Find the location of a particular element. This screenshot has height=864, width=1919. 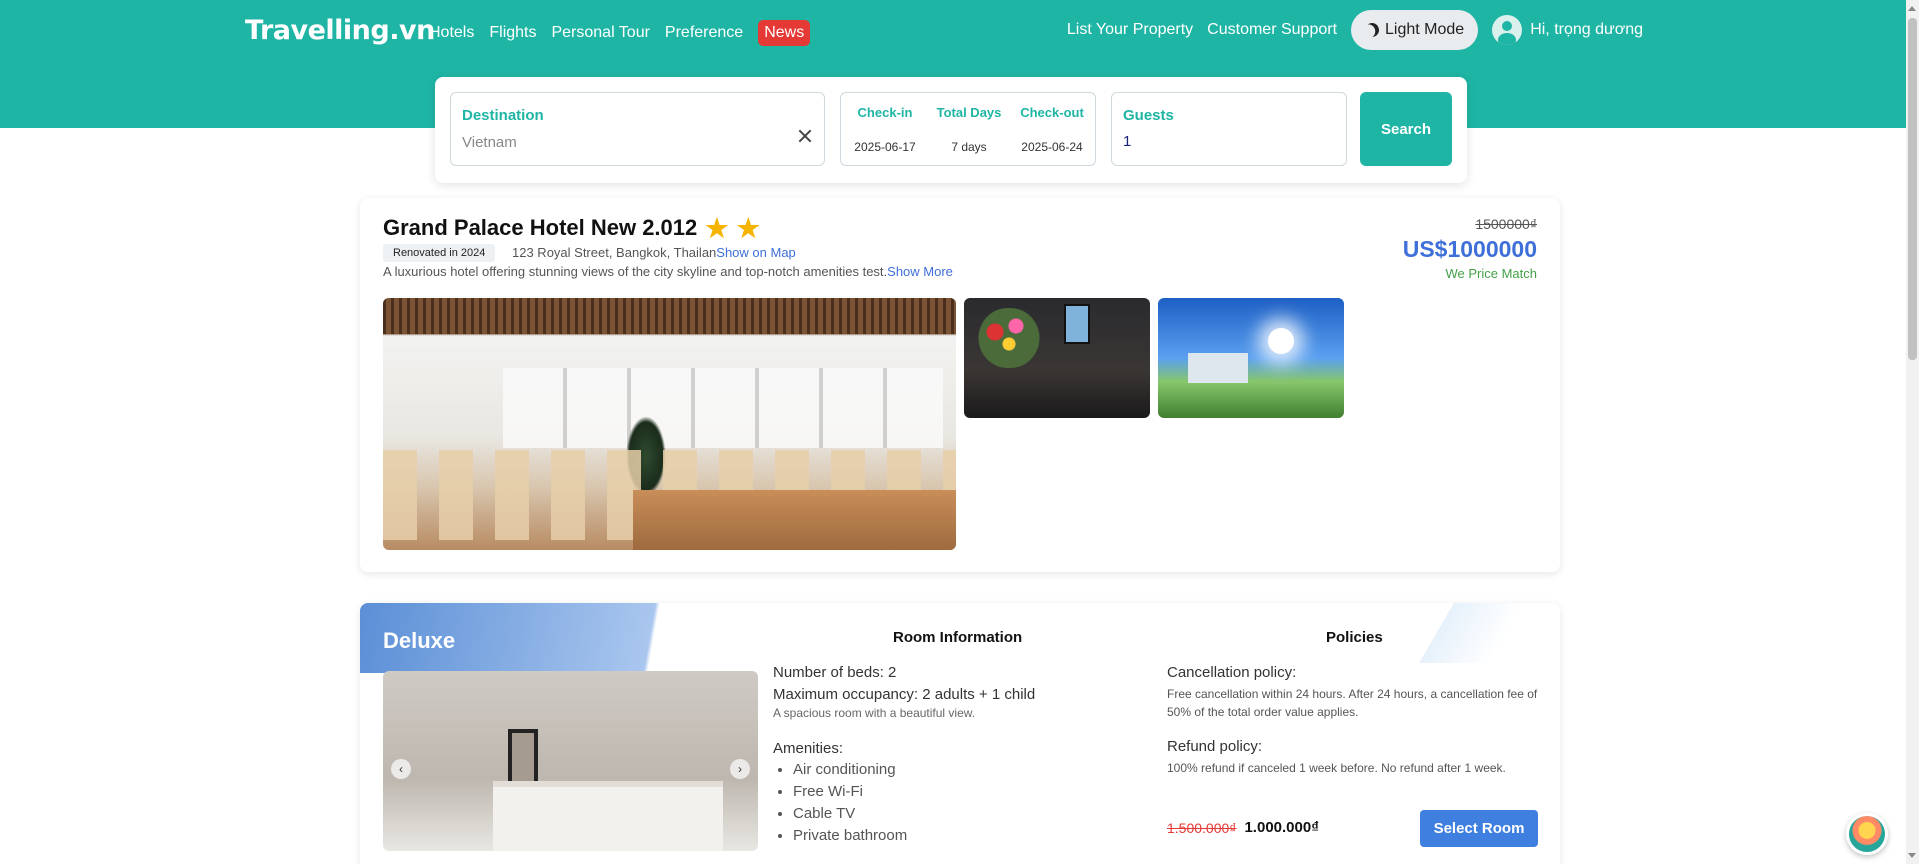

hotel-photo-exterior is located at coordinates (1251, 358).